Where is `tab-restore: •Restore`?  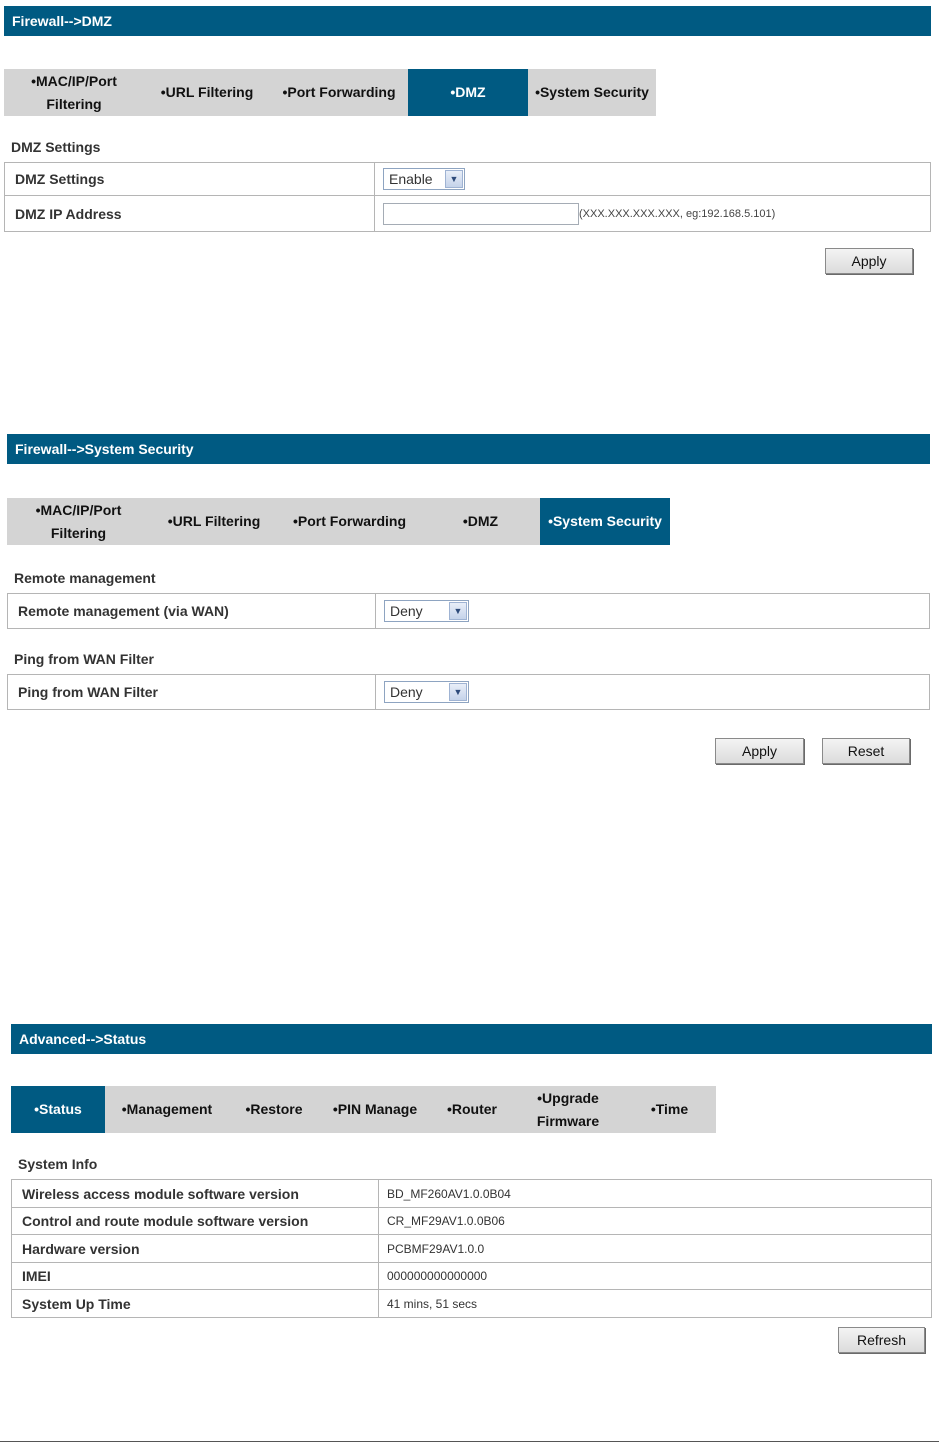 tab-restore: •Restore is located at coordinates (274, 1109).